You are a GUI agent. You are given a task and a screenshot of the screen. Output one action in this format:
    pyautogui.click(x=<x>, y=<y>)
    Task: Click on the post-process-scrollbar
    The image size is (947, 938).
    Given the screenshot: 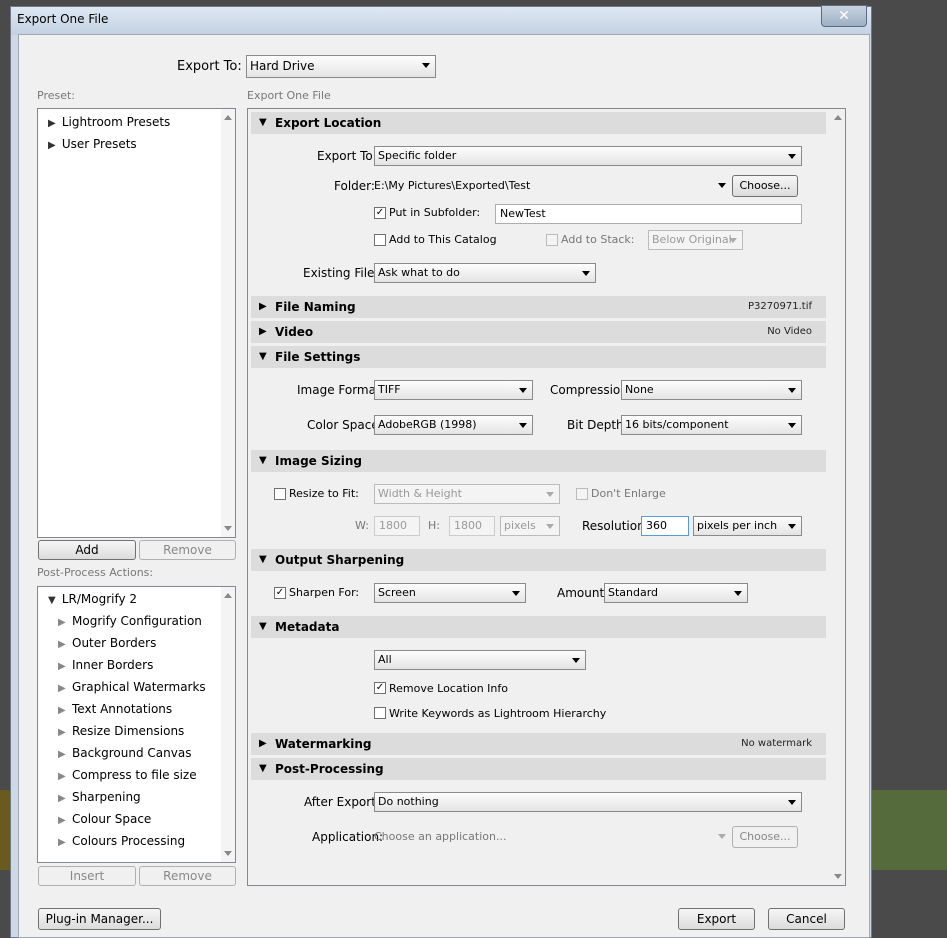 What is the action you would take?
    pyautogui.click(x=228, y=724)
    